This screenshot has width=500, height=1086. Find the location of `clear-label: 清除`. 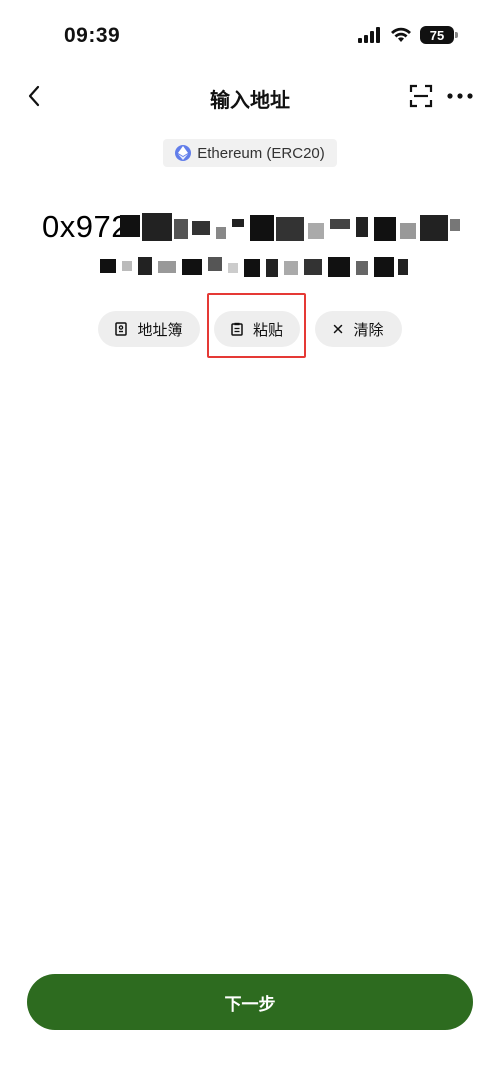

clear-label: 清除 is located at coordinates (368, 330).